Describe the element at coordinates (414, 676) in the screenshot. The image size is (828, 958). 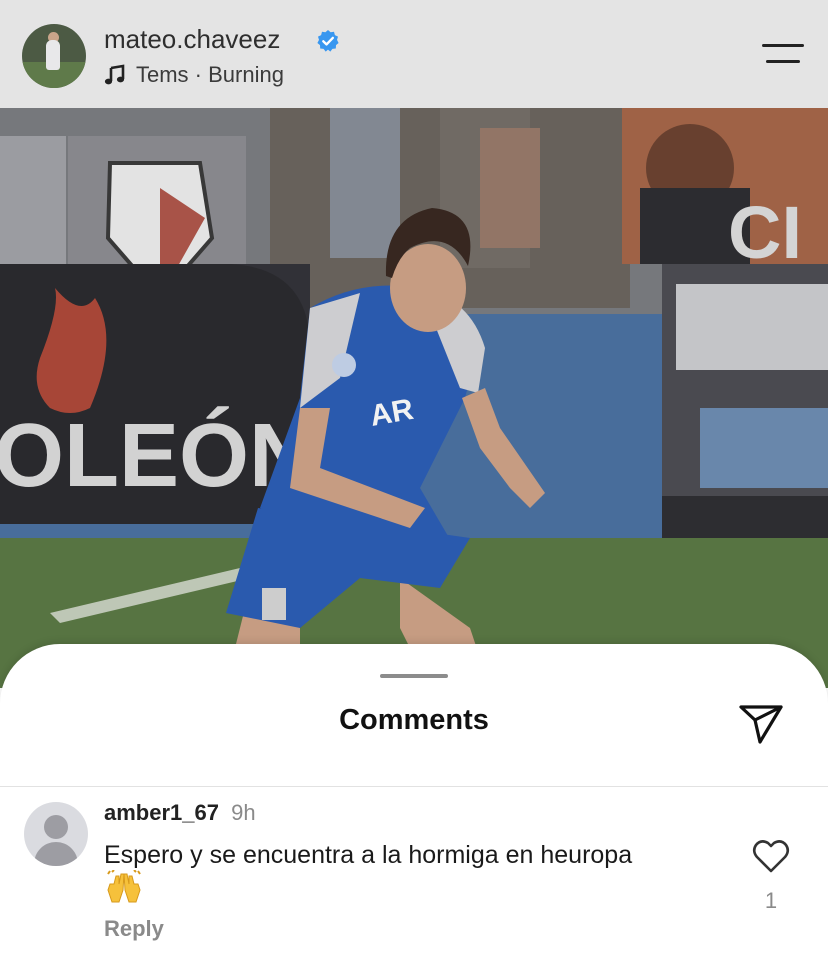
I see `sheet-grabber` at that location.